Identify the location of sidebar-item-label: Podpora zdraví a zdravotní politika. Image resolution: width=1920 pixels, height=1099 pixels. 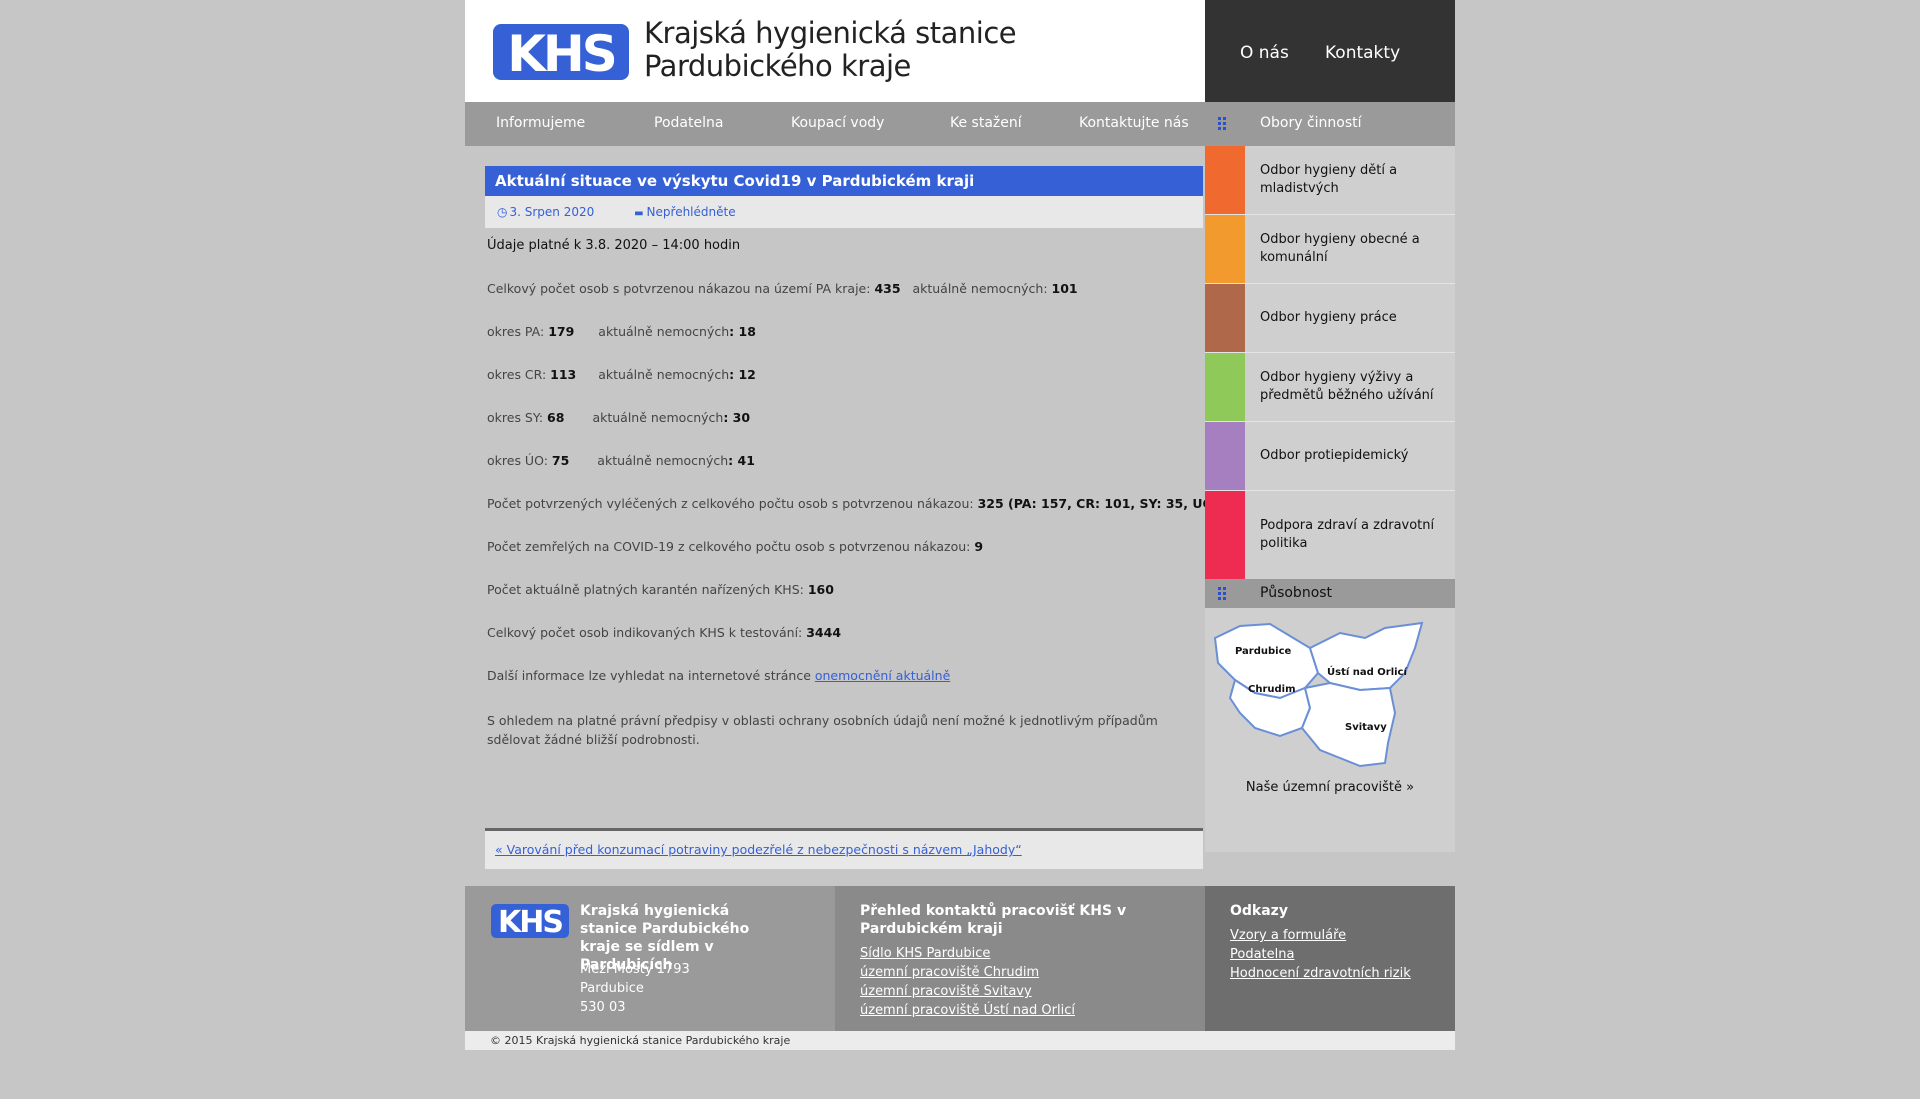
(1347, 534).